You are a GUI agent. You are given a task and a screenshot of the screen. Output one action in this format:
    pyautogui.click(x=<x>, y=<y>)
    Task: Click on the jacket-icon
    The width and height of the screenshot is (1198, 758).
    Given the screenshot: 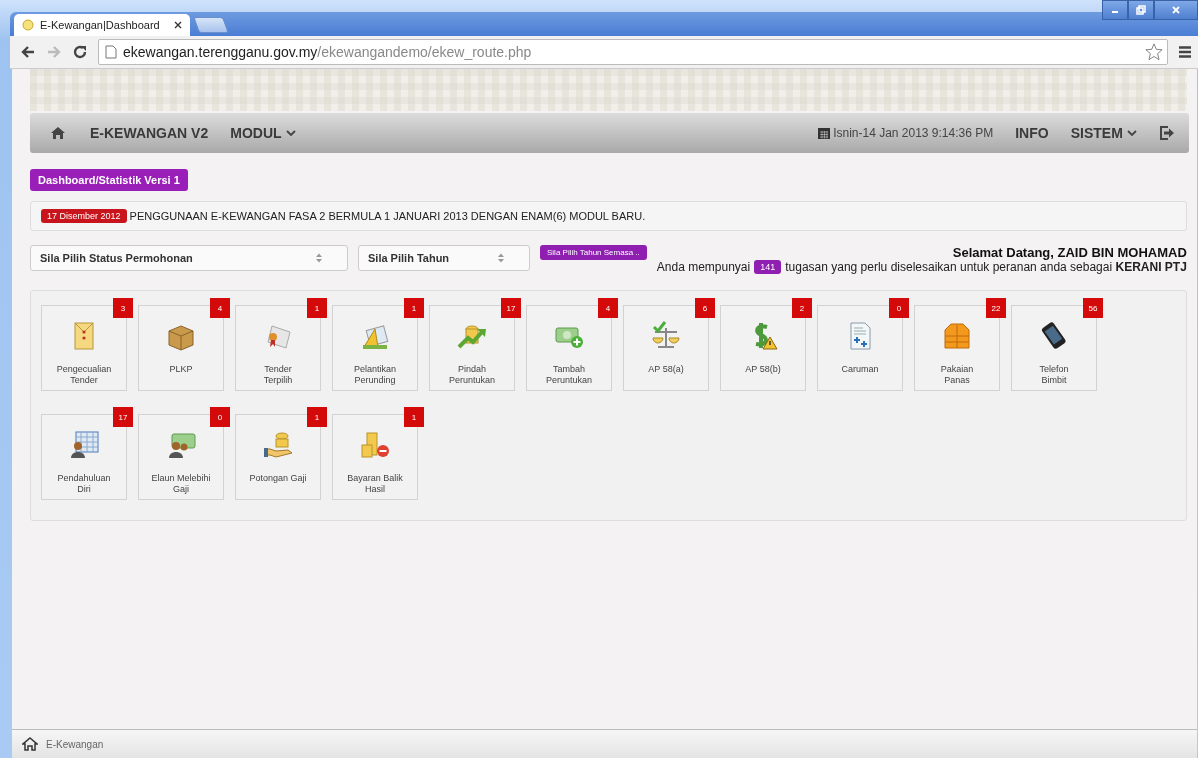 What is the action you would take?
    pyautogui.click(x=957, y=336)
    